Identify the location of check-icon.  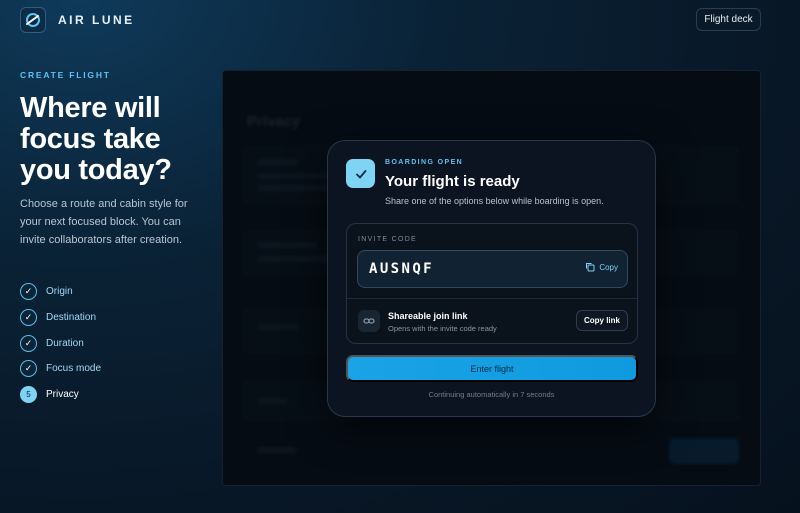
(360, 173).